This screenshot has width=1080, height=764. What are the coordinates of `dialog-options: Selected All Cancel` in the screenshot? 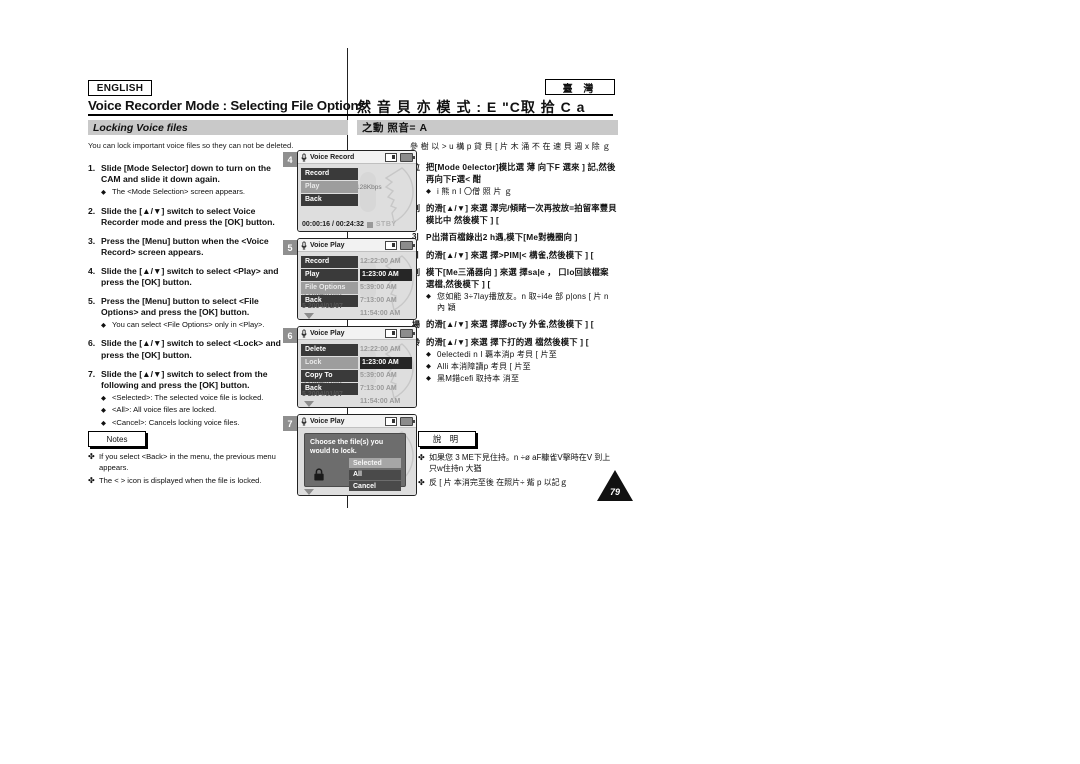 It's located at (375, 475).